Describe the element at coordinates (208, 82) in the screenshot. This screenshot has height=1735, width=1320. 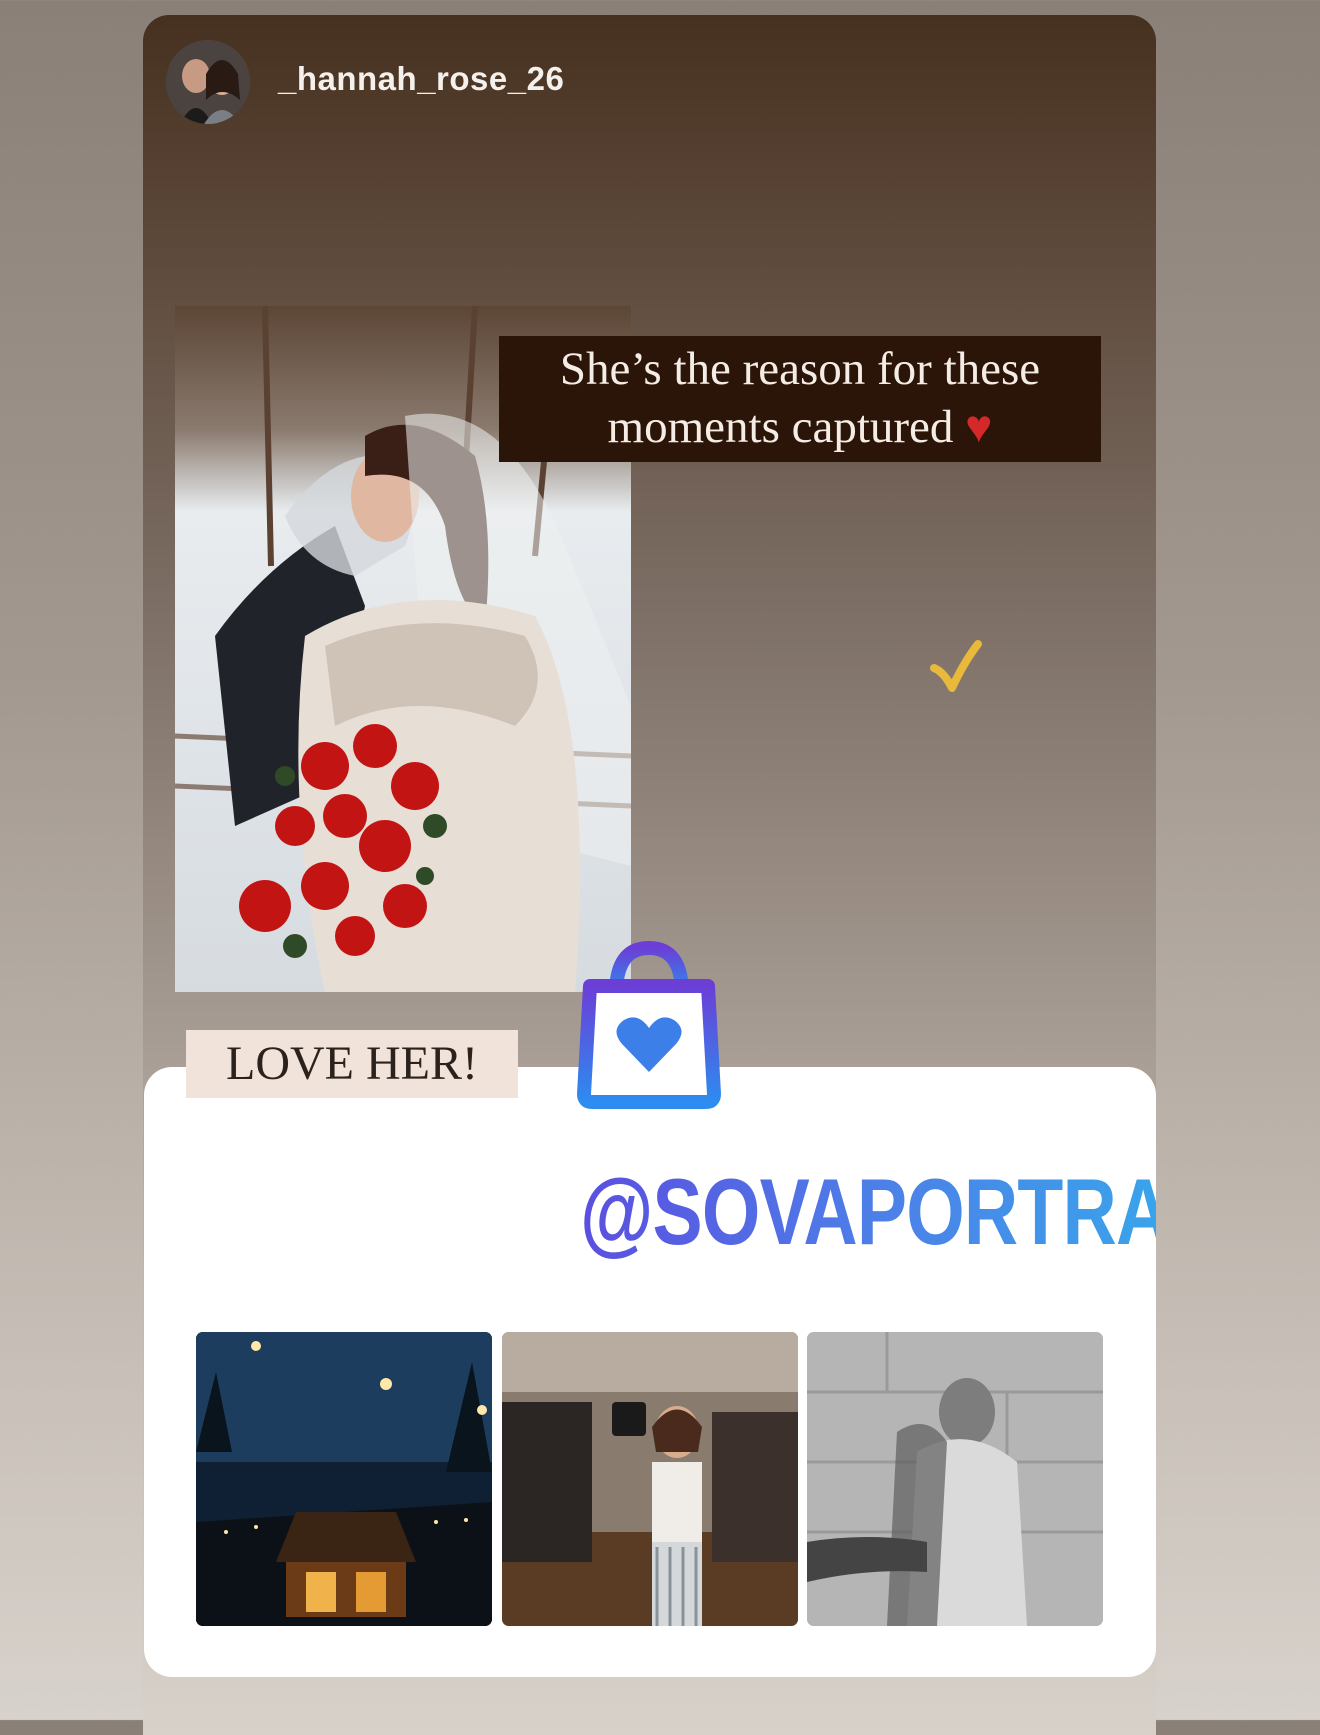
I see `profile-avatar` at that location.